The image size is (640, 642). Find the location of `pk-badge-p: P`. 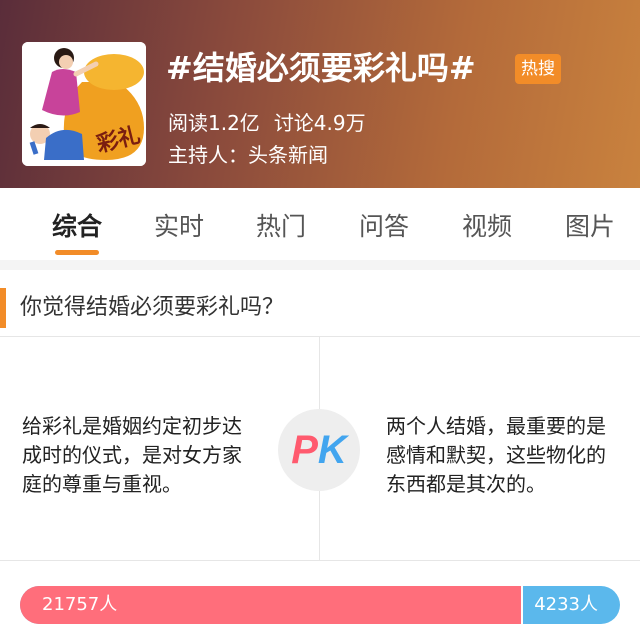

pk-badge-p: P is located at coordinates (304, 450).